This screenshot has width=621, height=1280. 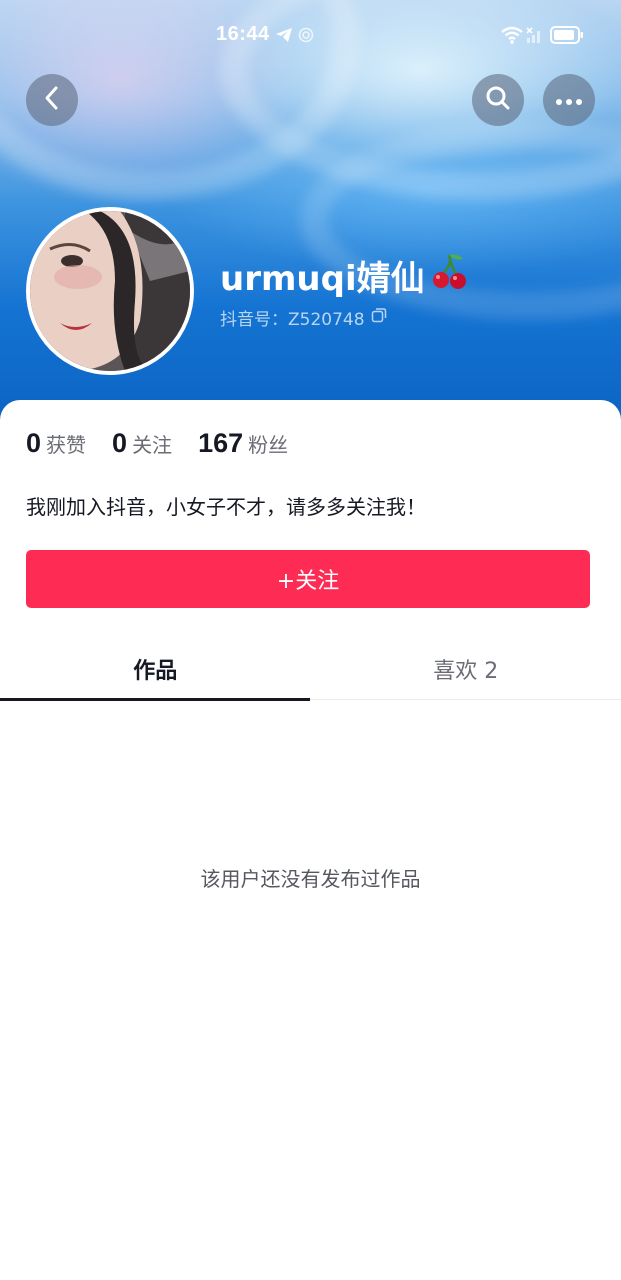 What do you see at coordinates (226, 507) in the screenshot?
I see `profile-bio: 我刚加入抖音，小女子不才，请多多关注我！` at bounding box center [226, 507].